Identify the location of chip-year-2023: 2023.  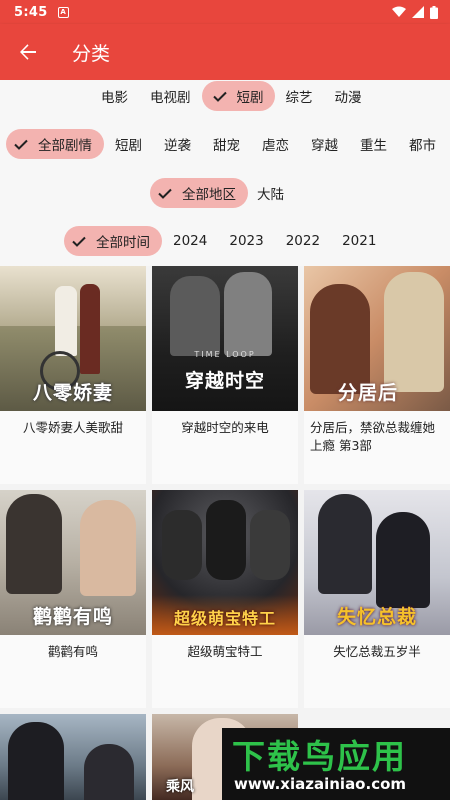
(246, 241).